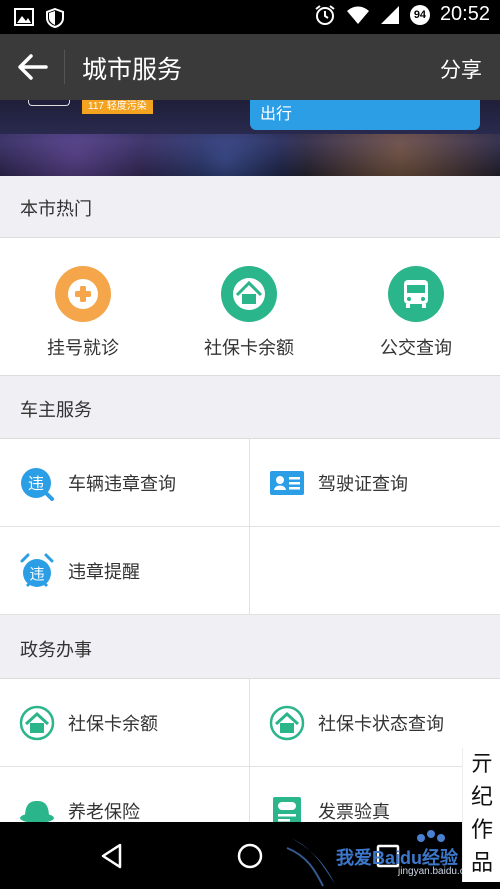 This screenshot has width=500, height=889. I want to click on hot-item-bus: 公交查询, so click(416, 307).